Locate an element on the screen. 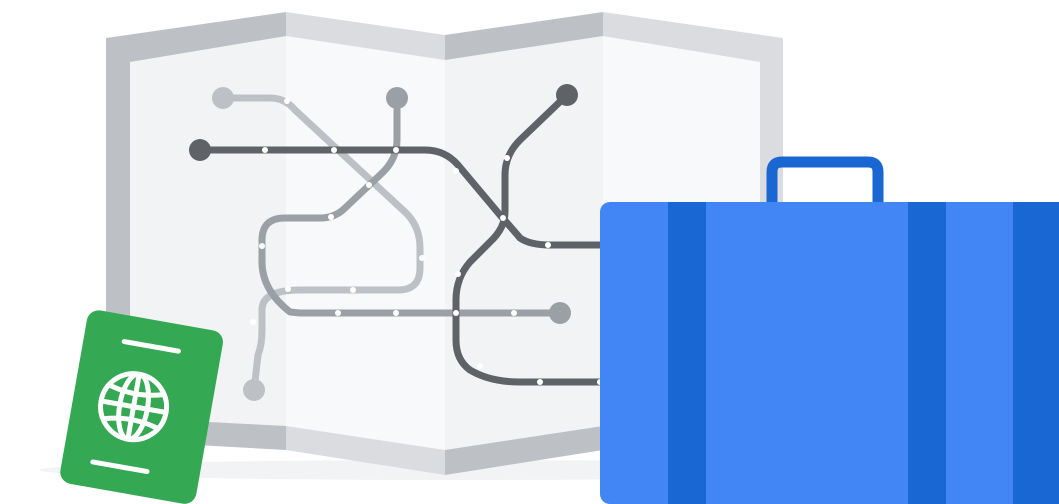 The image size is (1059, 504). suitcase-handle-icon is located at coordinates (825, 180).